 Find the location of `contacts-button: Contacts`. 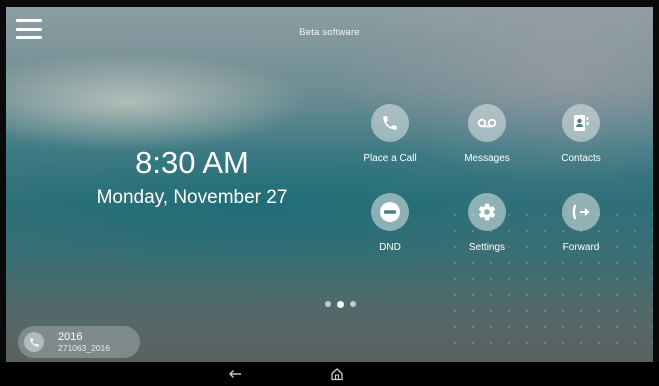

contacts-button: Contacts is located at coordinates (581, 134).